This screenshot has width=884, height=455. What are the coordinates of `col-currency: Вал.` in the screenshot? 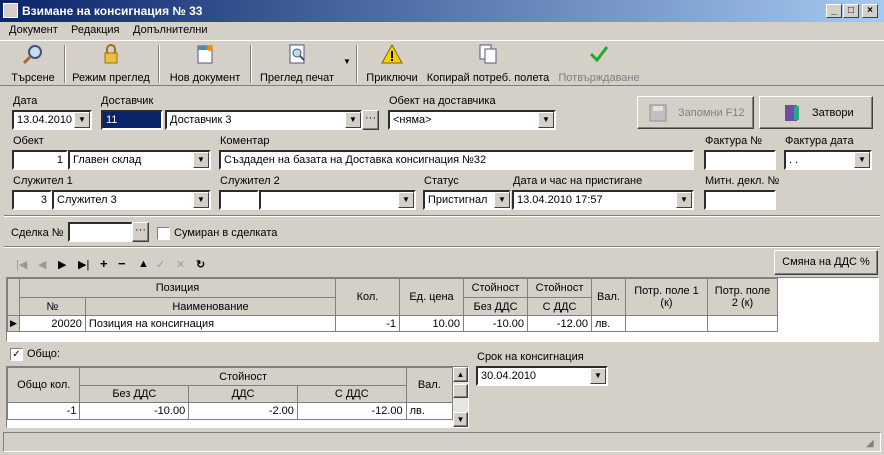 It's located at (608, 297).